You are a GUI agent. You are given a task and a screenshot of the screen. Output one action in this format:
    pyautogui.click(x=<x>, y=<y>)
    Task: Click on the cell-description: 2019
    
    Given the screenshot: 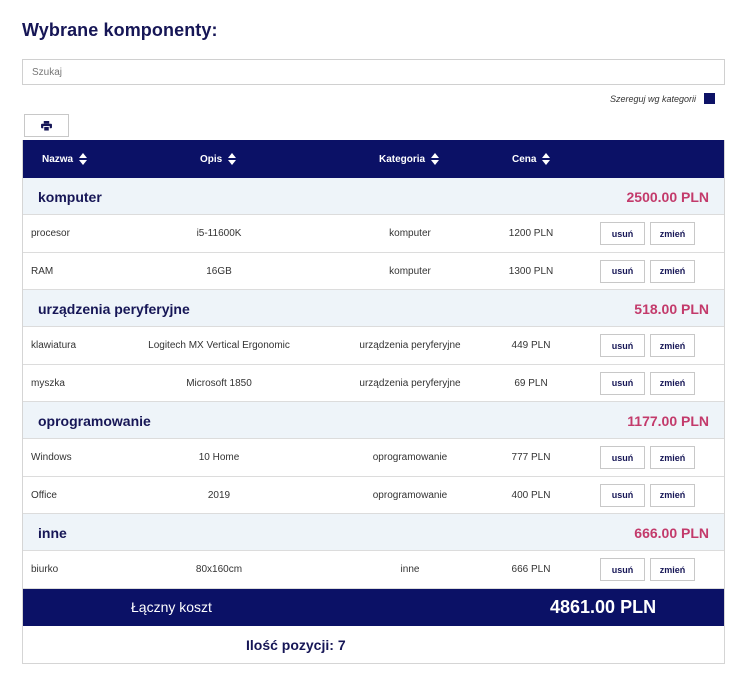 What is the action you would take?
    pyautogui.click(x=219, y=495)
    